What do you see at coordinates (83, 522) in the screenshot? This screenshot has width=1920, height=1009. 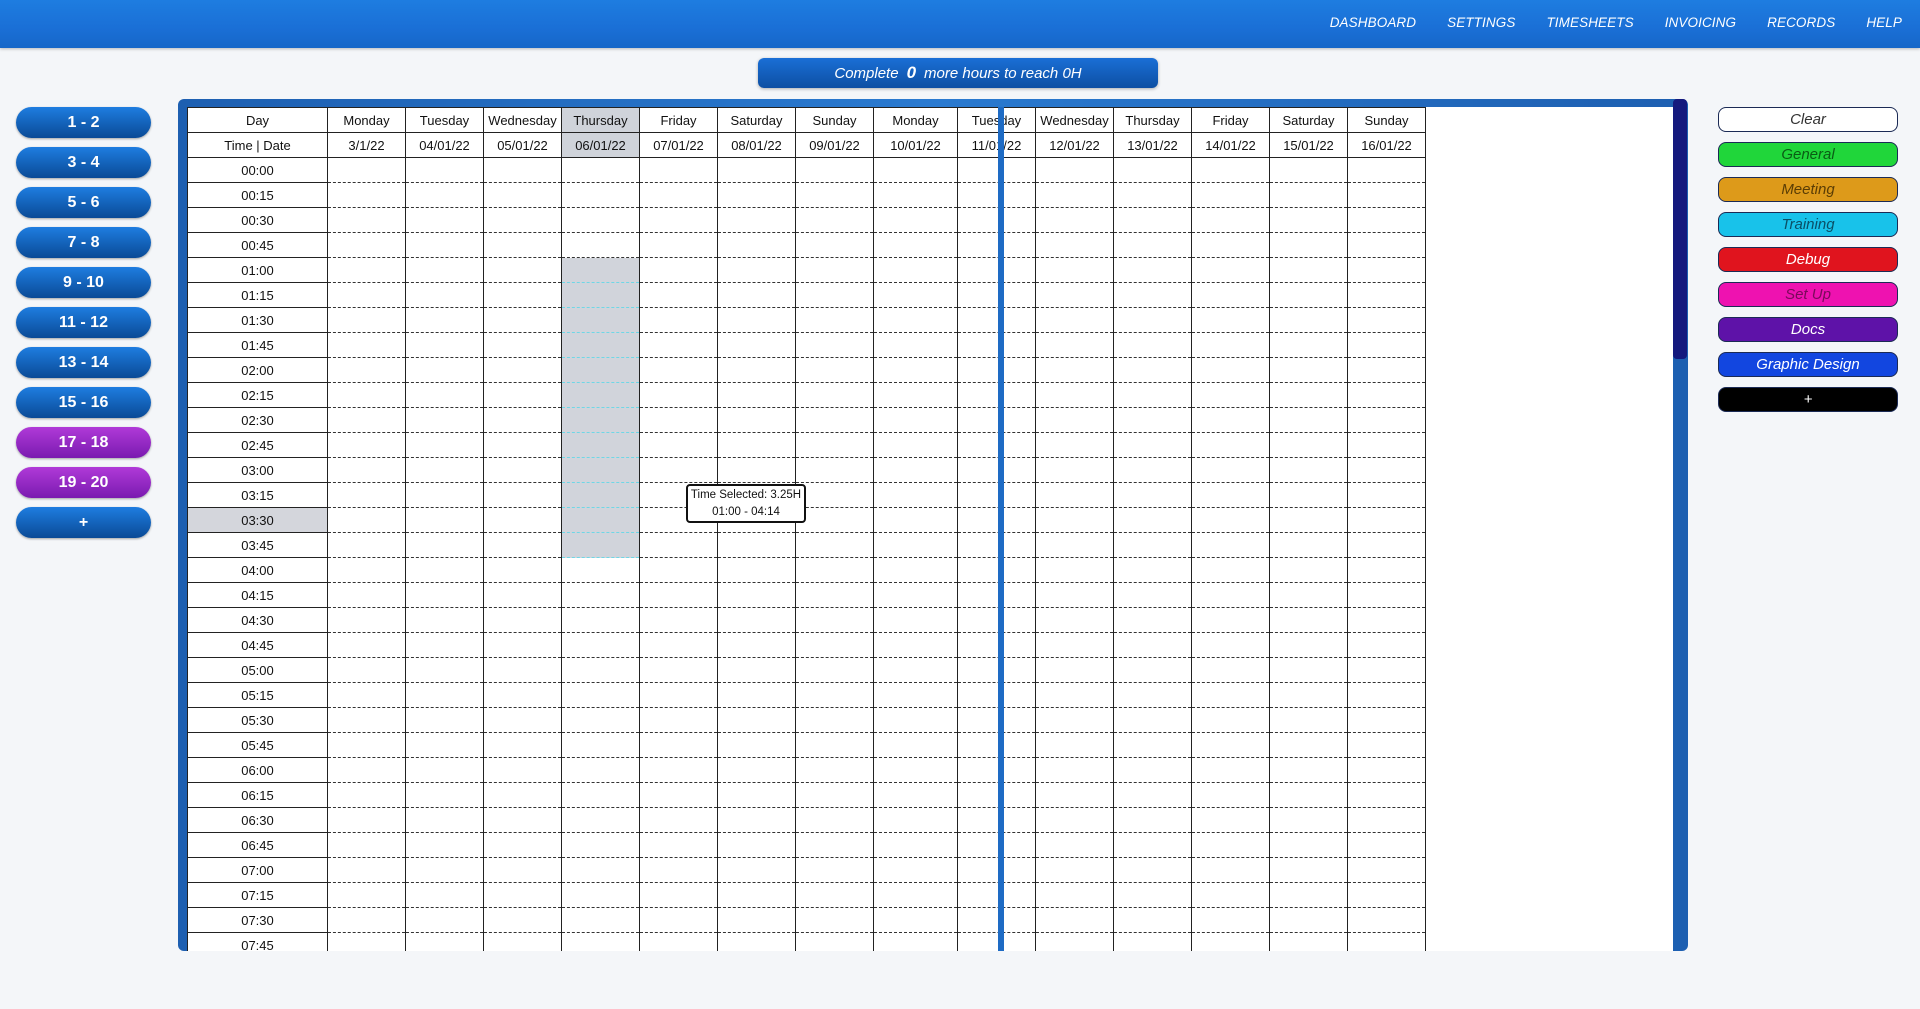 I see `add-week-range-button: +` at bounding box center [83, 522].